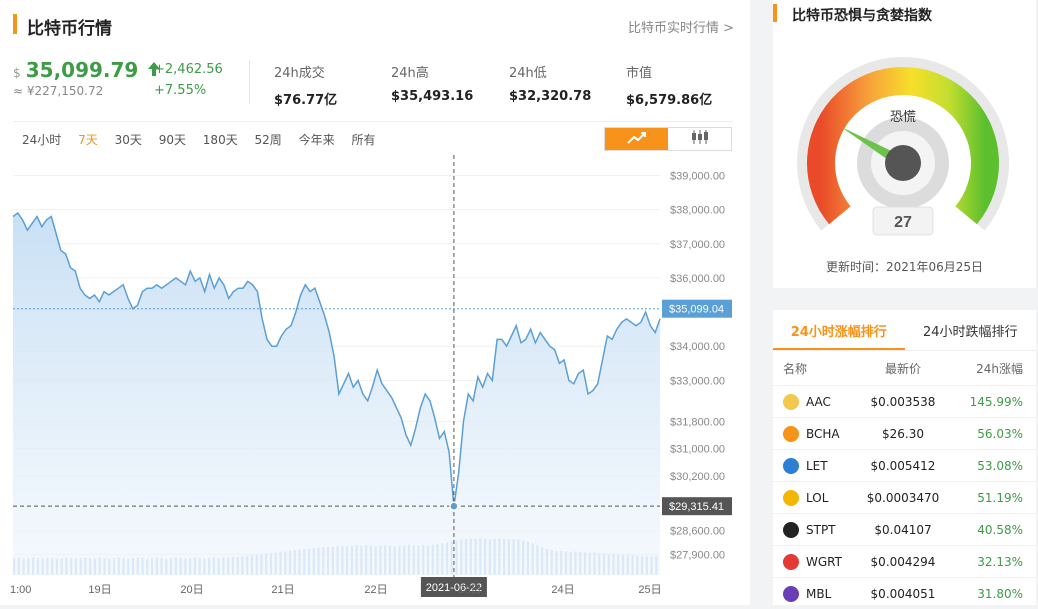 The image size is (1038, 609). I want to click on tab-7d: 7天, so click(88, 139).